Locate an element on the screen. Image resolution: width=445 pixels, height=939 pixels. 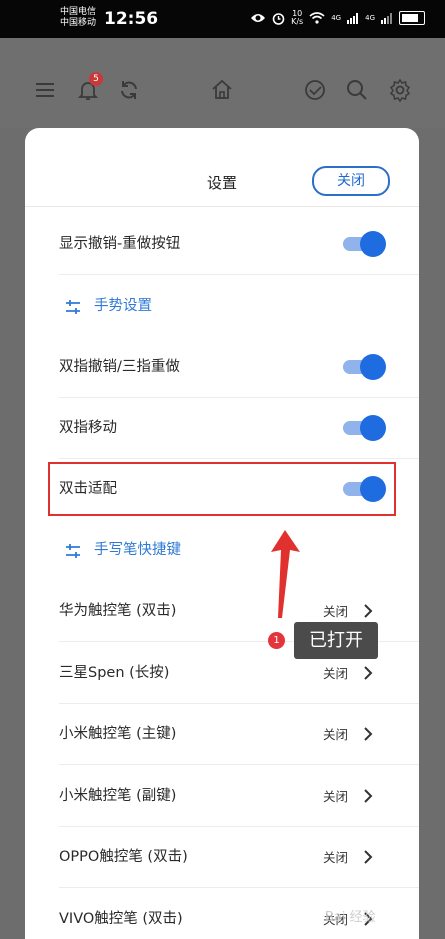
section-pen-shortcuts: 手写笔快捷键 is located at coordinates (222, 550).